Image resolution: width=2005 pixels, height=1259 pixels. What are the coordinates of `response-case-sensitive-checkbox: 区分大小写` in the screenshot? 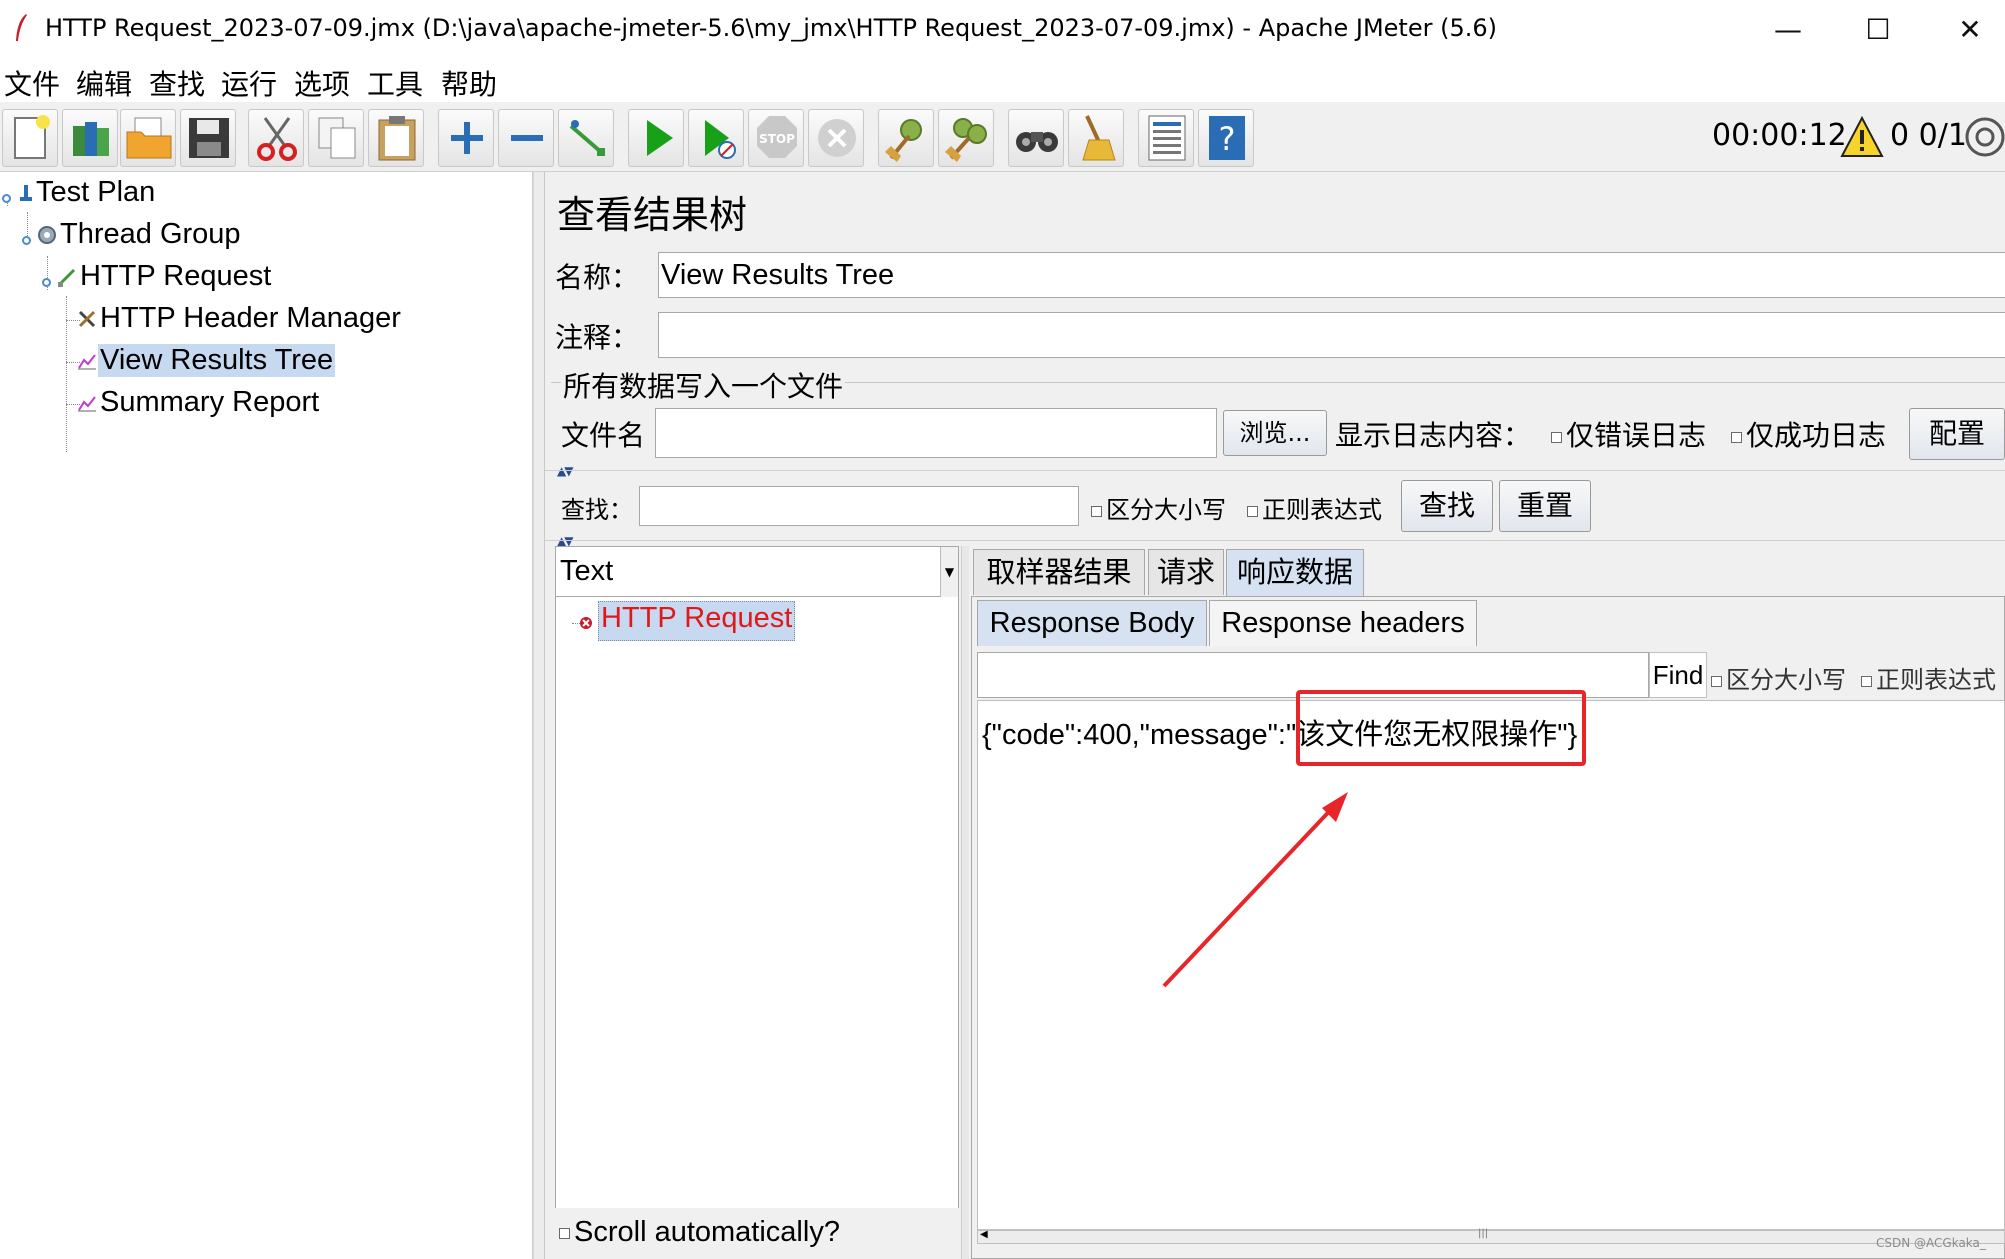 It's located at (1778, 677).